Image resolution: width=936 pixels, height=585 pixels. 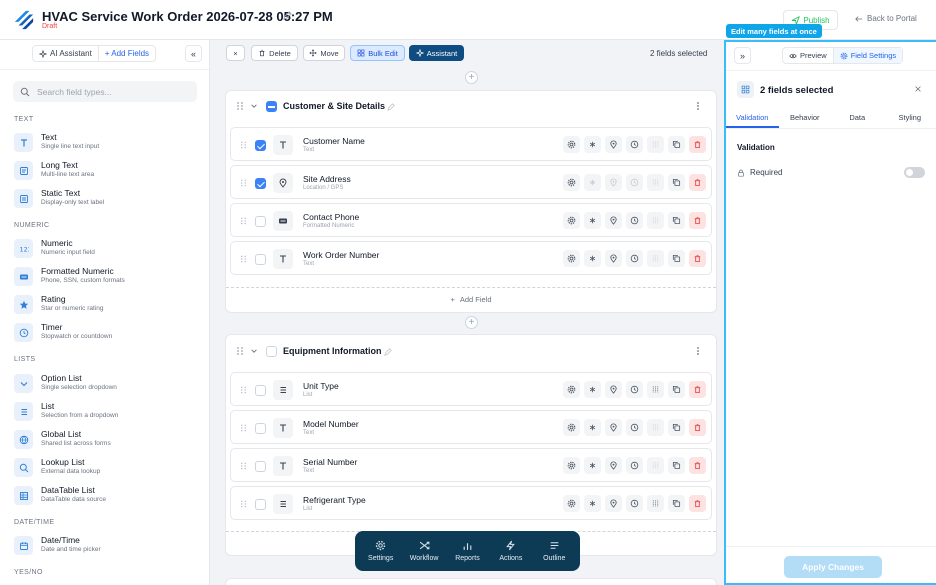 What do you see at coordinates (109, 496) in the screenshot?
I see `field-type-datatable-list: DataTable List DataTable data source` at bounding box center [109, 496].